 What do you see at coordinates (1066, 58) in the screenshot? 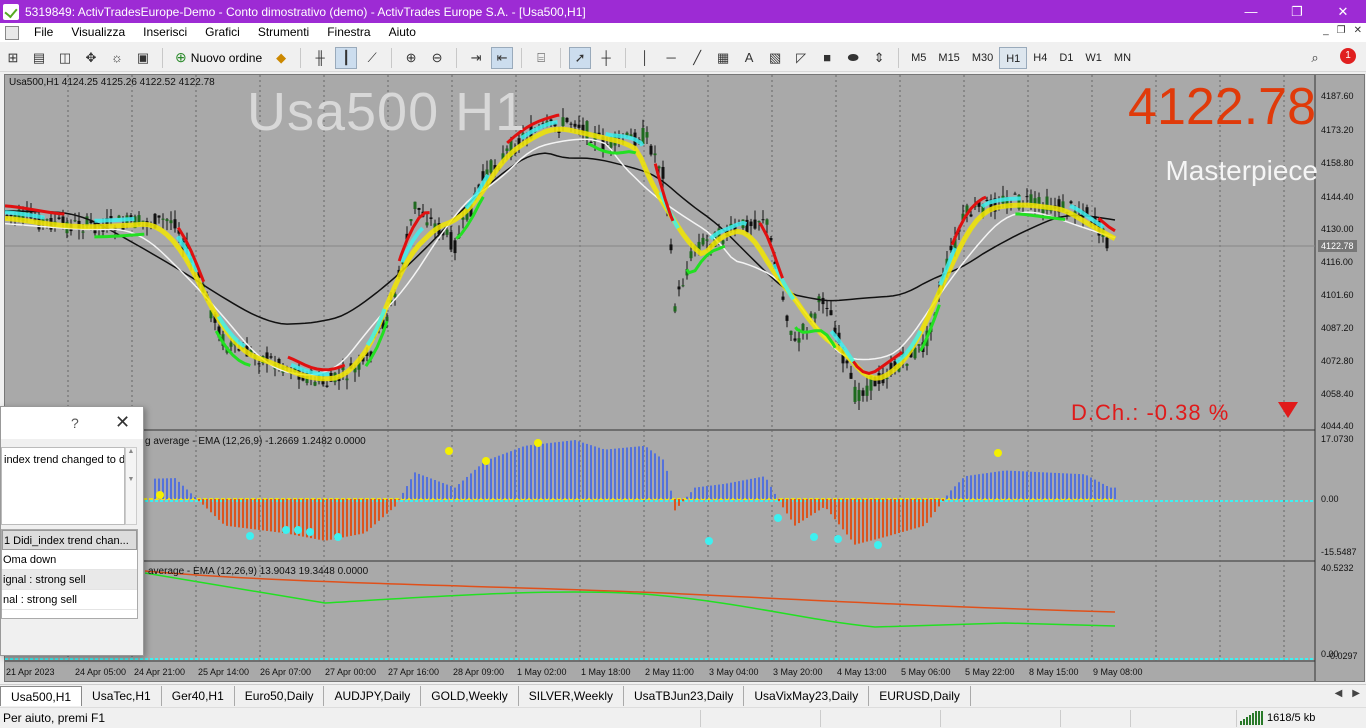
I see `timeframe-d1: D1` at bounding box center [1066, 58].